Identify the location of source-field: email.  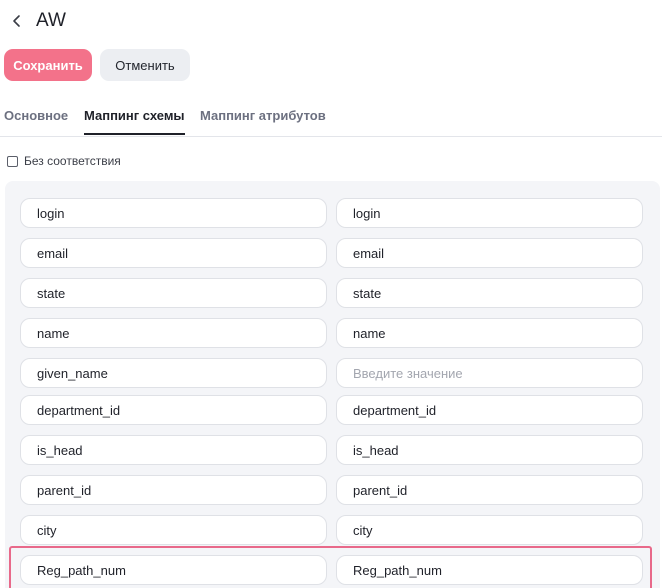
(173, 253).